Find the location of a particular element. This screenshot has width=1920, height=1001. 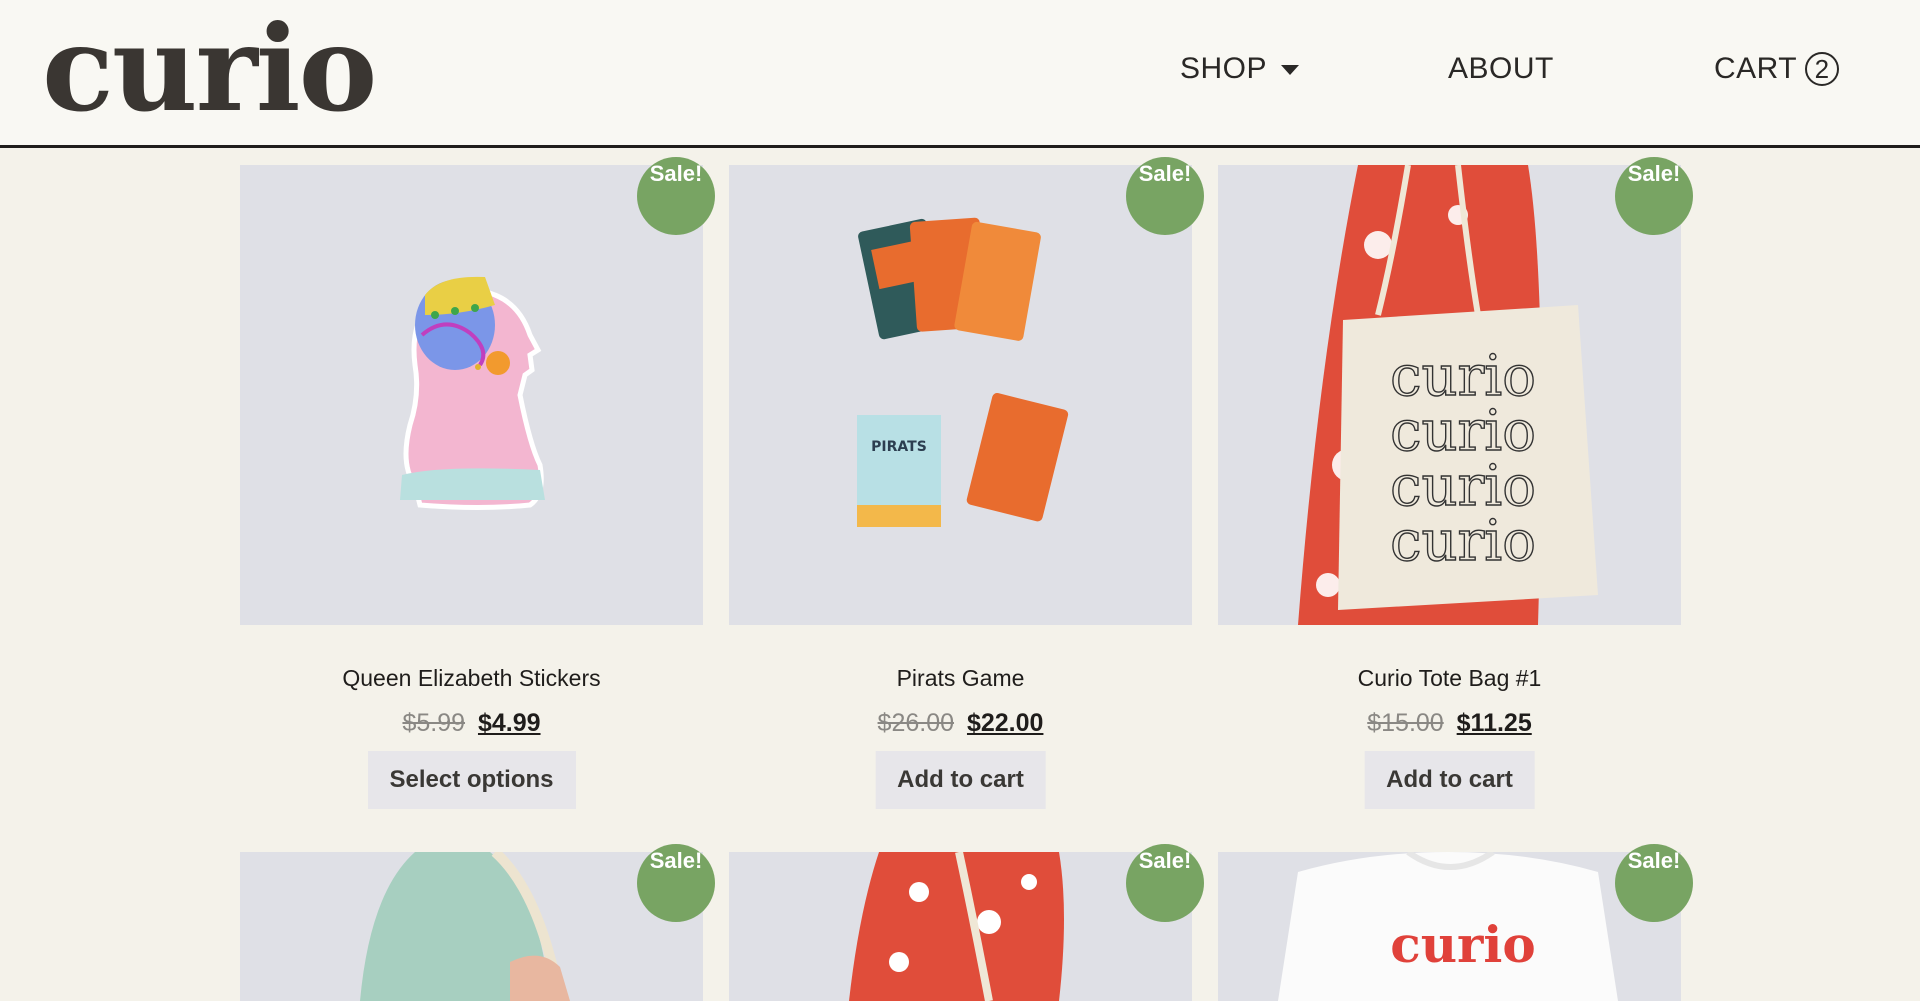

old-price: $5.99 is located at coordinates (434, 723).